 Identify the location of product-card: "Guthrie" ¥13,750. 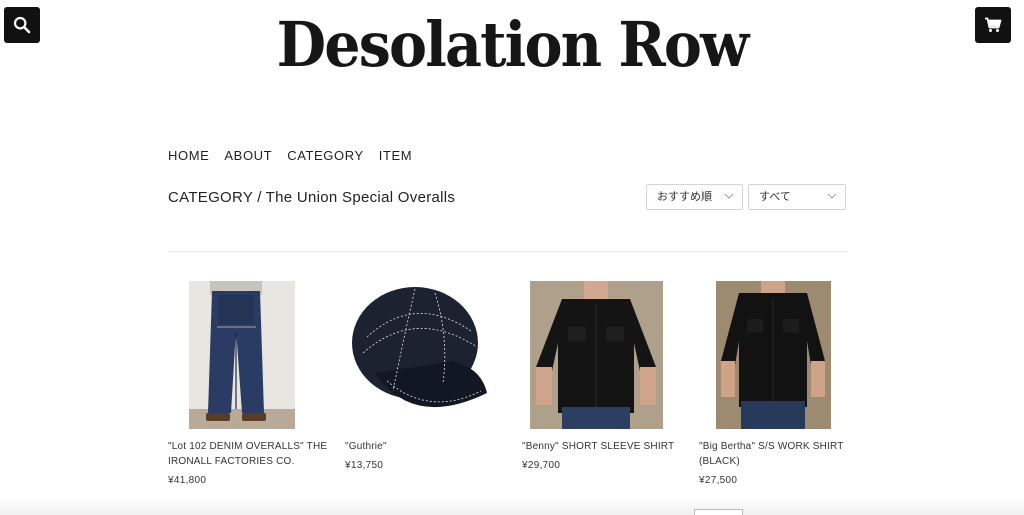
(425, 377).